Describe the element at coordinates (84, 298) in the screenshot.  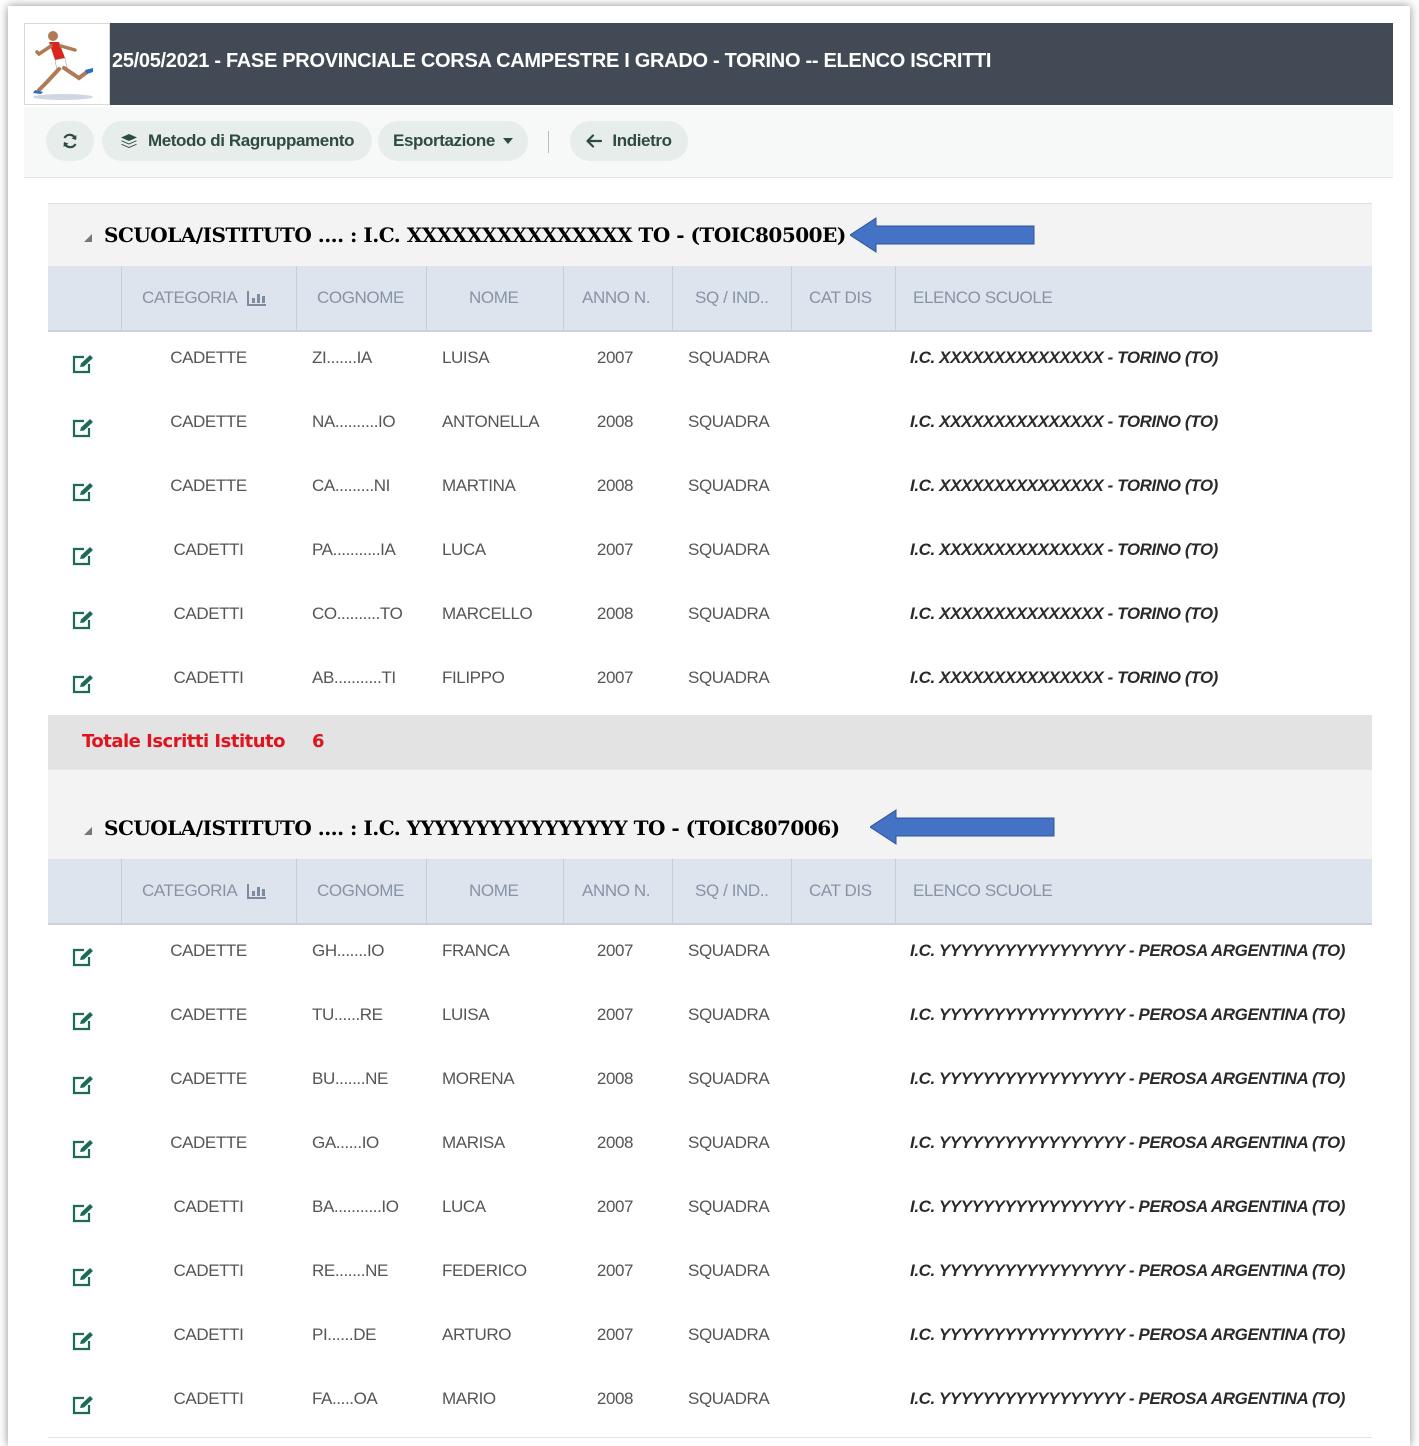
I see `column-header-actions` at that location.